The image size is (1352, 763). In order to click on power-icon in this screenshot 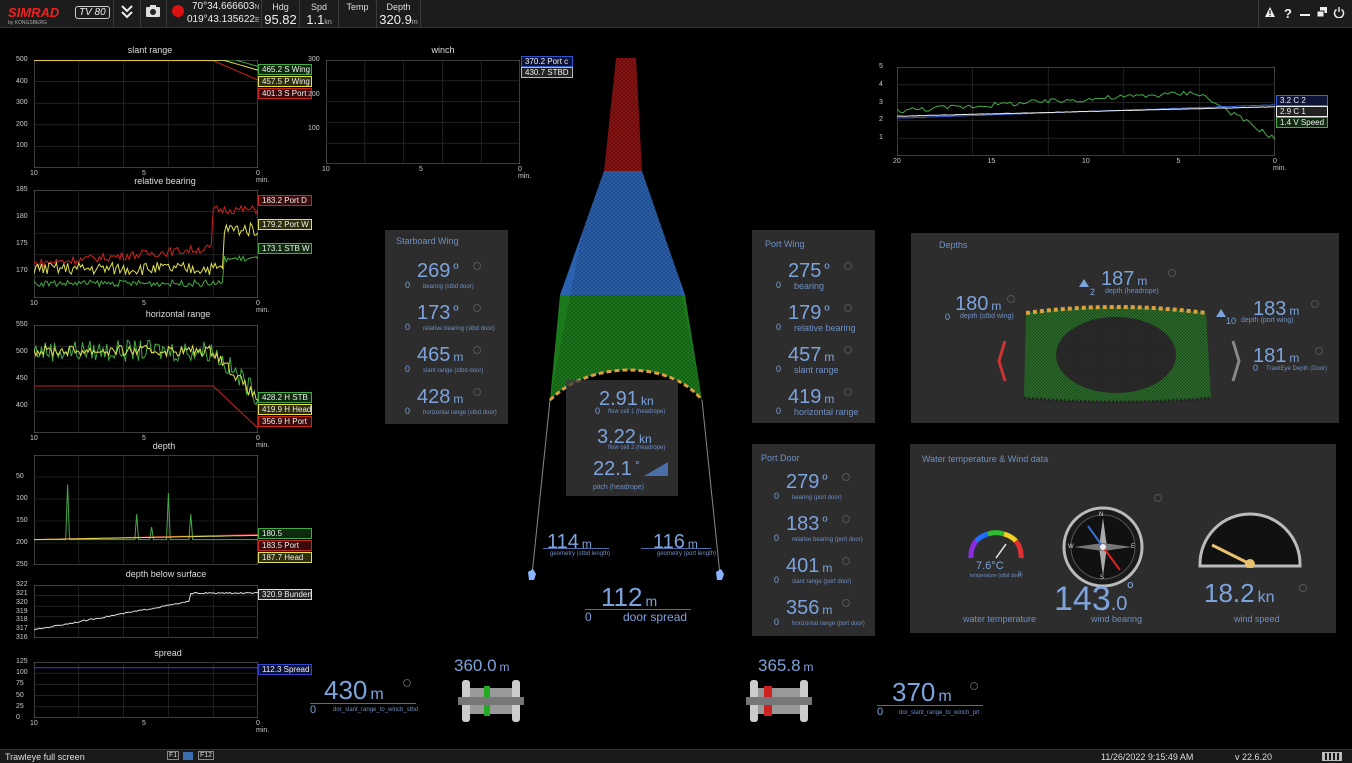, I will do `click(1339, 14)`.